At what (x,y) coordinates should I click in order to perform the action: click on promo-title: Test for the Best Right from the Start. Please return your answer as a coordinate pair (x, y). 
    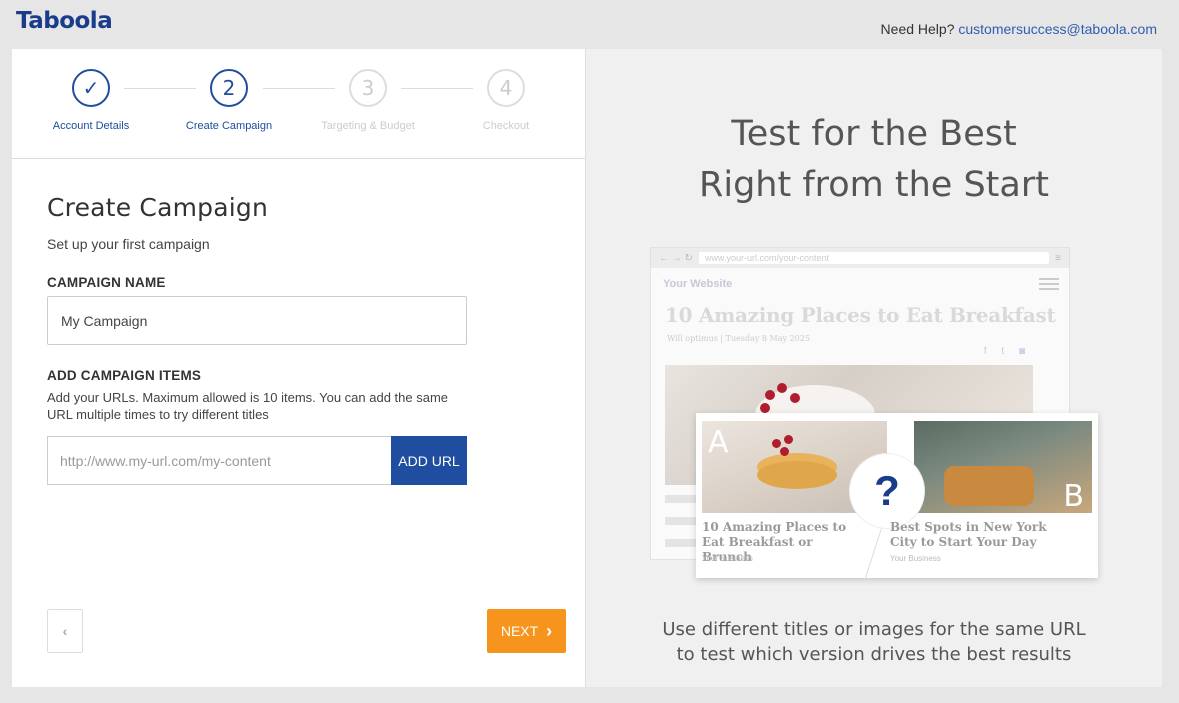
    Looking at the image, I should click on (874, 160).